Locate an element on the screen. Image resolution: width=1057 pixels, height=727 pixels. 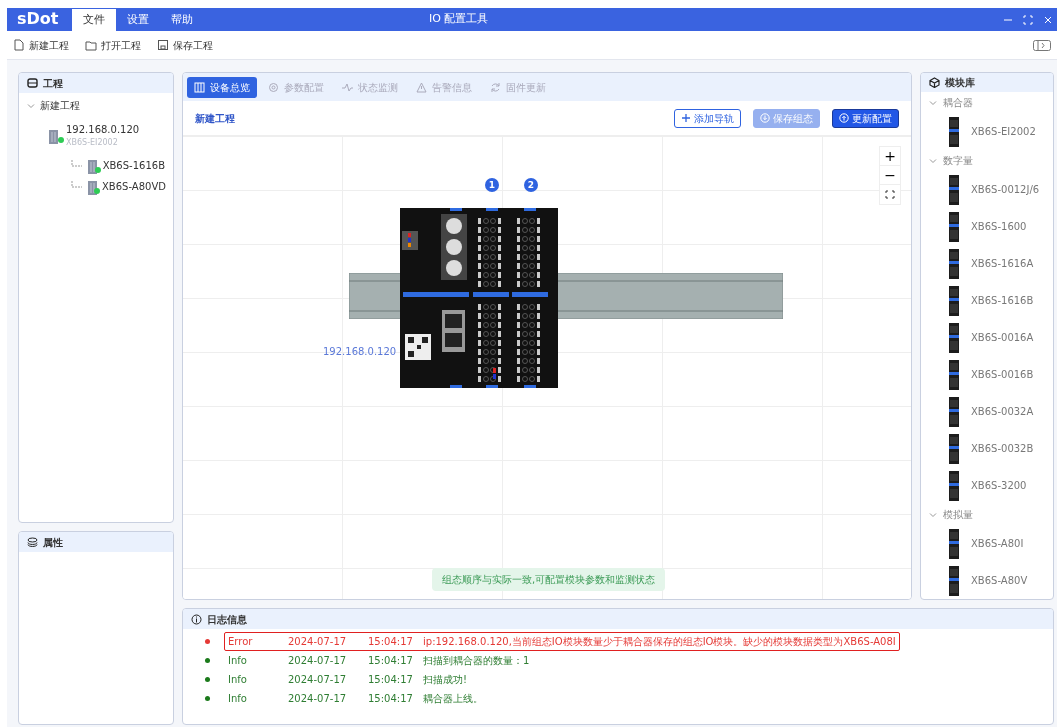
logo: sDot is located at coordinates (38, 19).